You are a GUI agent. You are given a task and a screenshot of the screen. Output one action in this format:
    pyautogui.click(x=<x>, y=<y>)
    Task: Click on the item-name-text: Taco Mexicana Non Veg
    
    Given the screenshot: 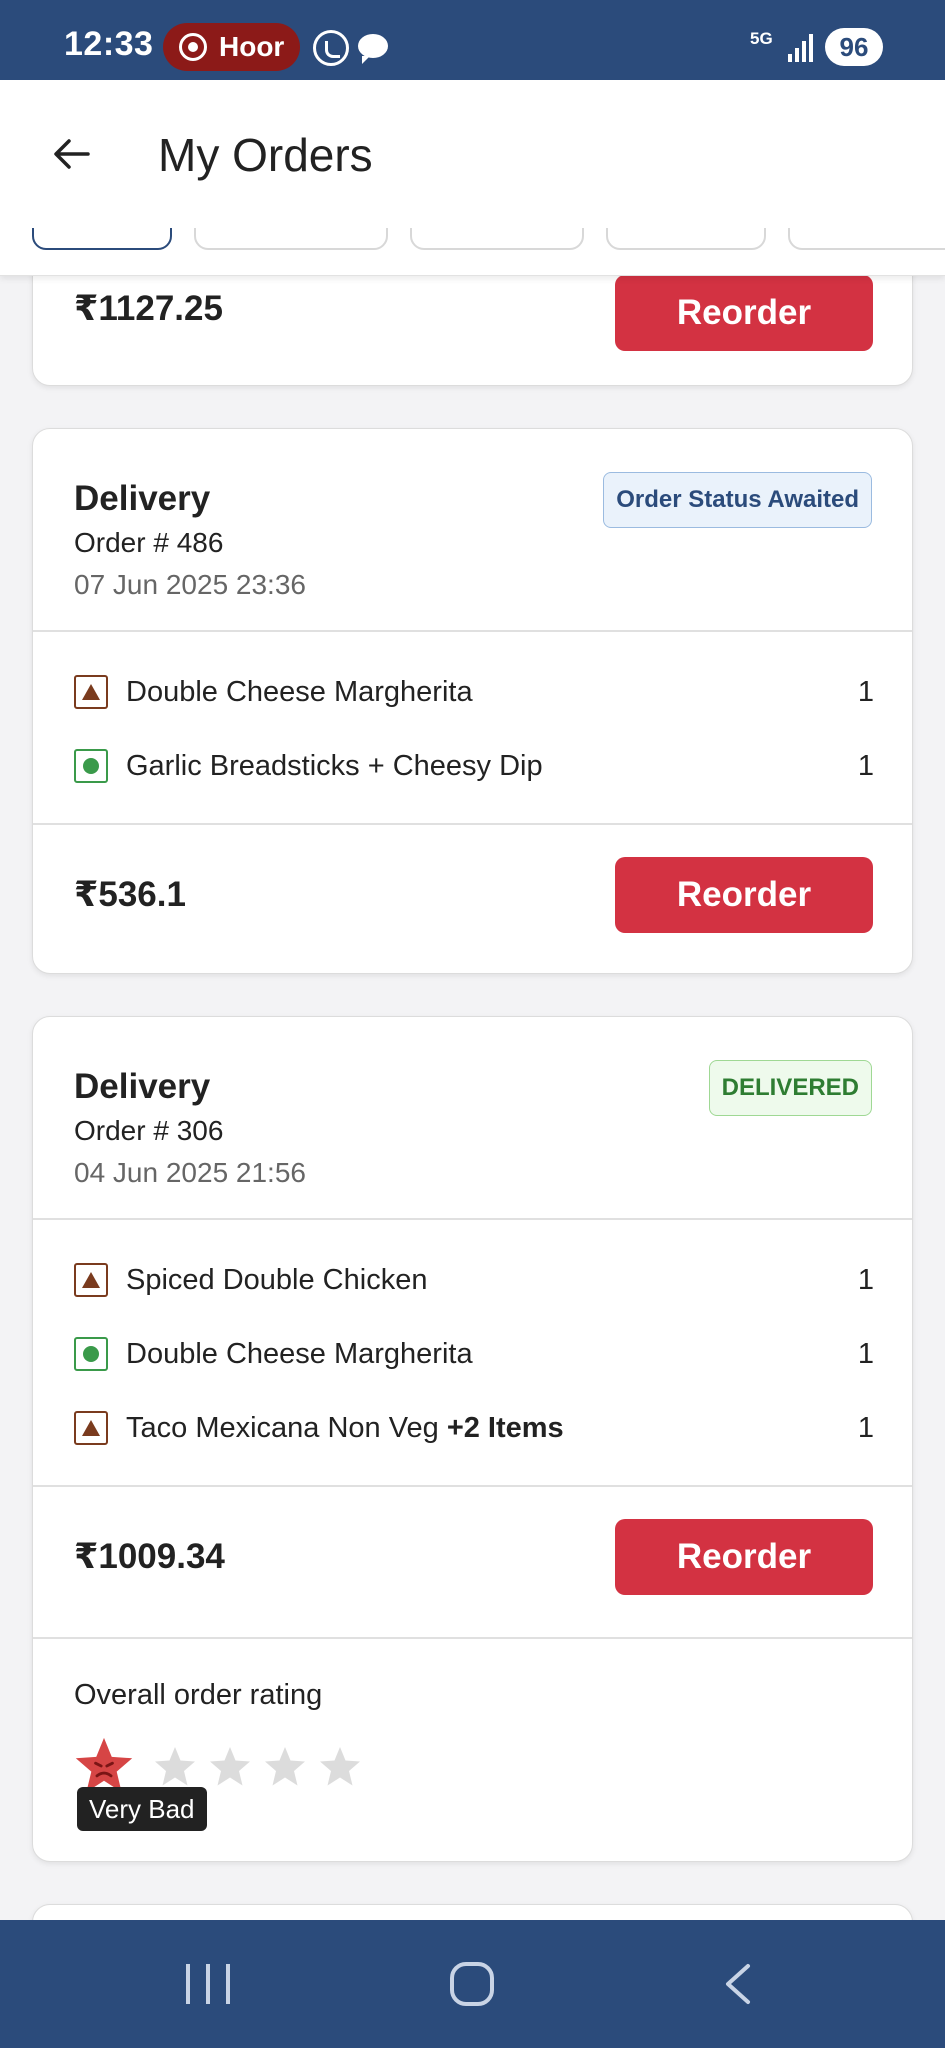 What is the action you would take?
    pyautogui.click(x=282, y=1427)
    